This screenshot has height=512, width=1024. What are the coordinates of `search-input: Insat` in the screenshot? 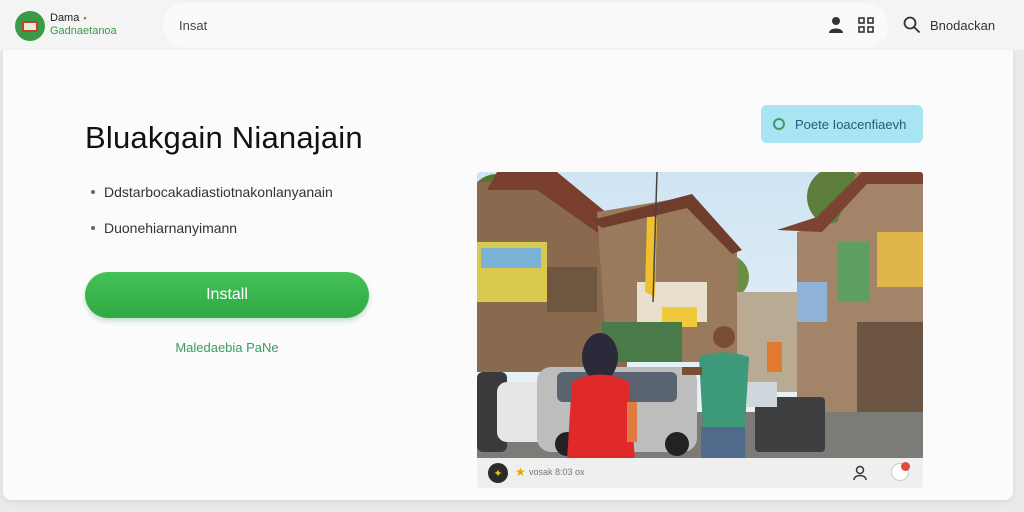 It's located at (193, 25).